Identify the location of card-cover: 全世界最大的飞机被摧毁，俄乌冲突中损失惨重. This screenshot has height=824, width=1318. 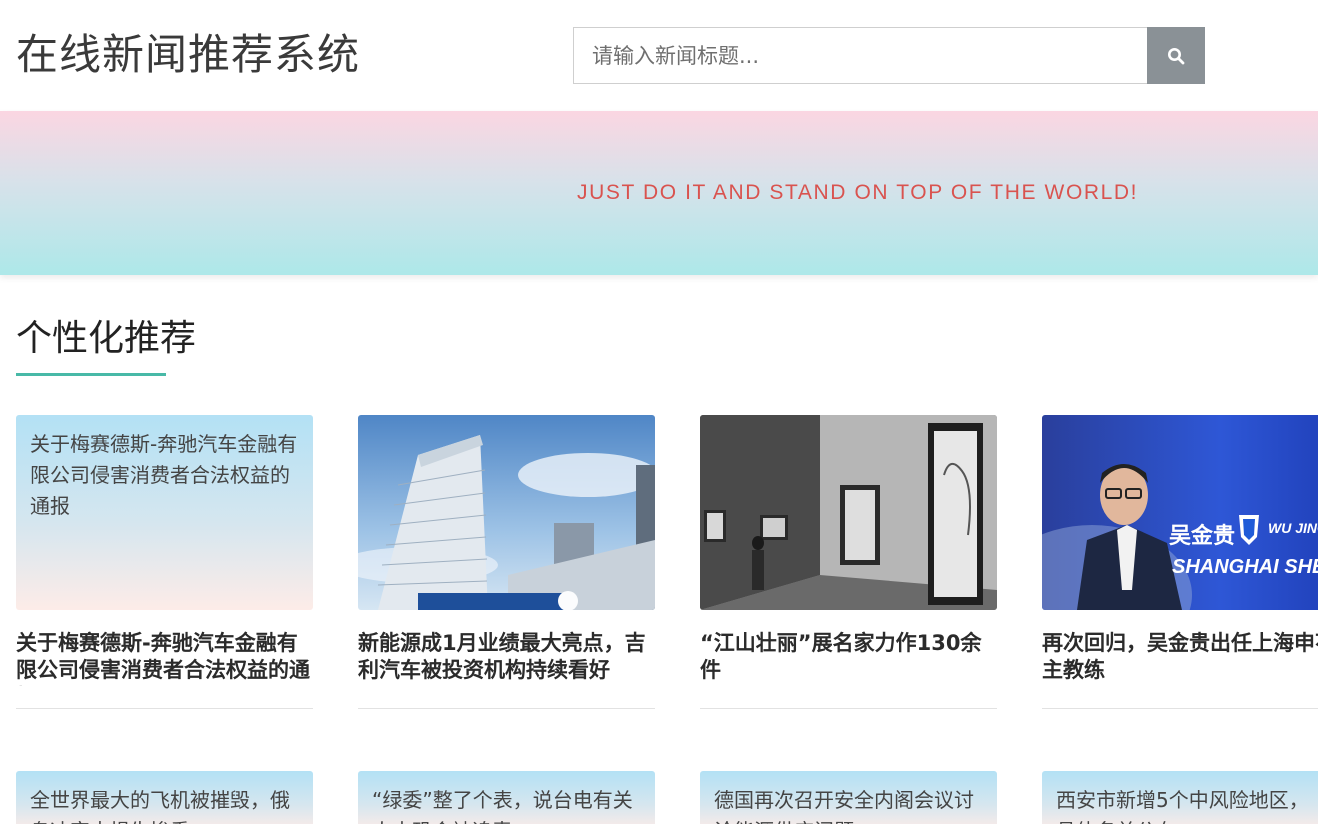
(164, 797).